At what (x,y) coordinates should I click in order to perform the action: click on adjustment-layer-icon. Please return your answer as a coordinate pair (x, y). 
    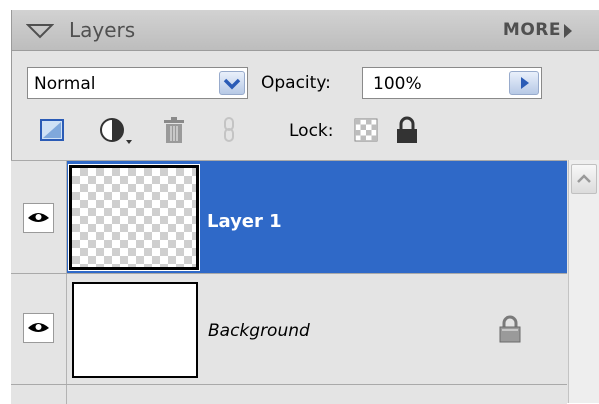
    Looking at the image, I should click on (119, 130).